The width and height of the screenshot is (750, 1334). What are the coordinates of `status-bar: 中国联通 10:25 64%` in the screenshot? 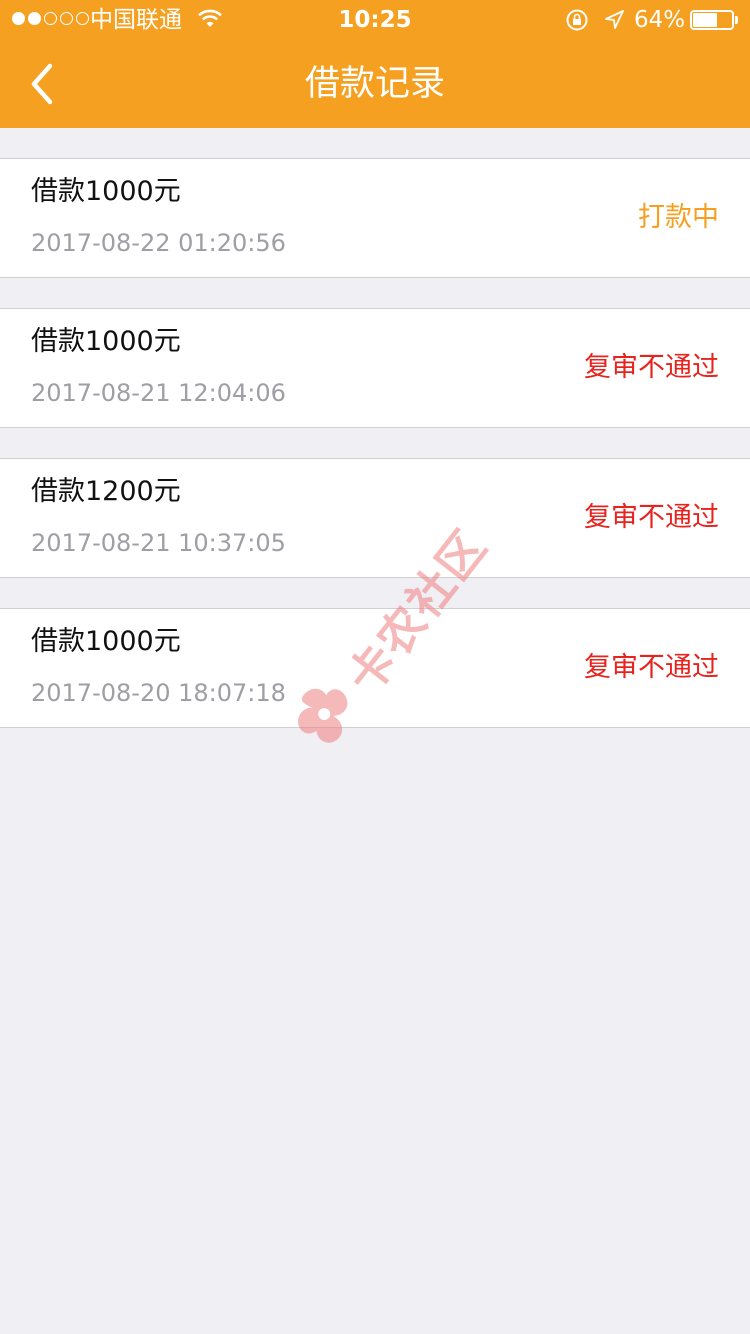 It's located at (375, 20).